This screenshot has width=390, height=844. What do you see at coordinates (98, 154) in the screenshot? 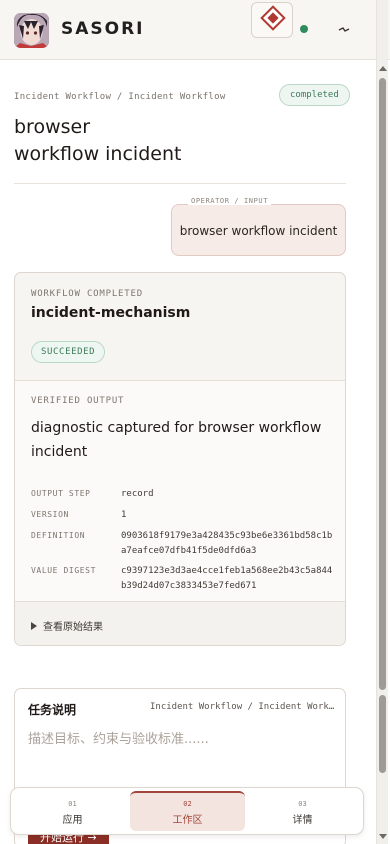
I see `page-title-line: workflow incident` at bounding box center [98, 154].